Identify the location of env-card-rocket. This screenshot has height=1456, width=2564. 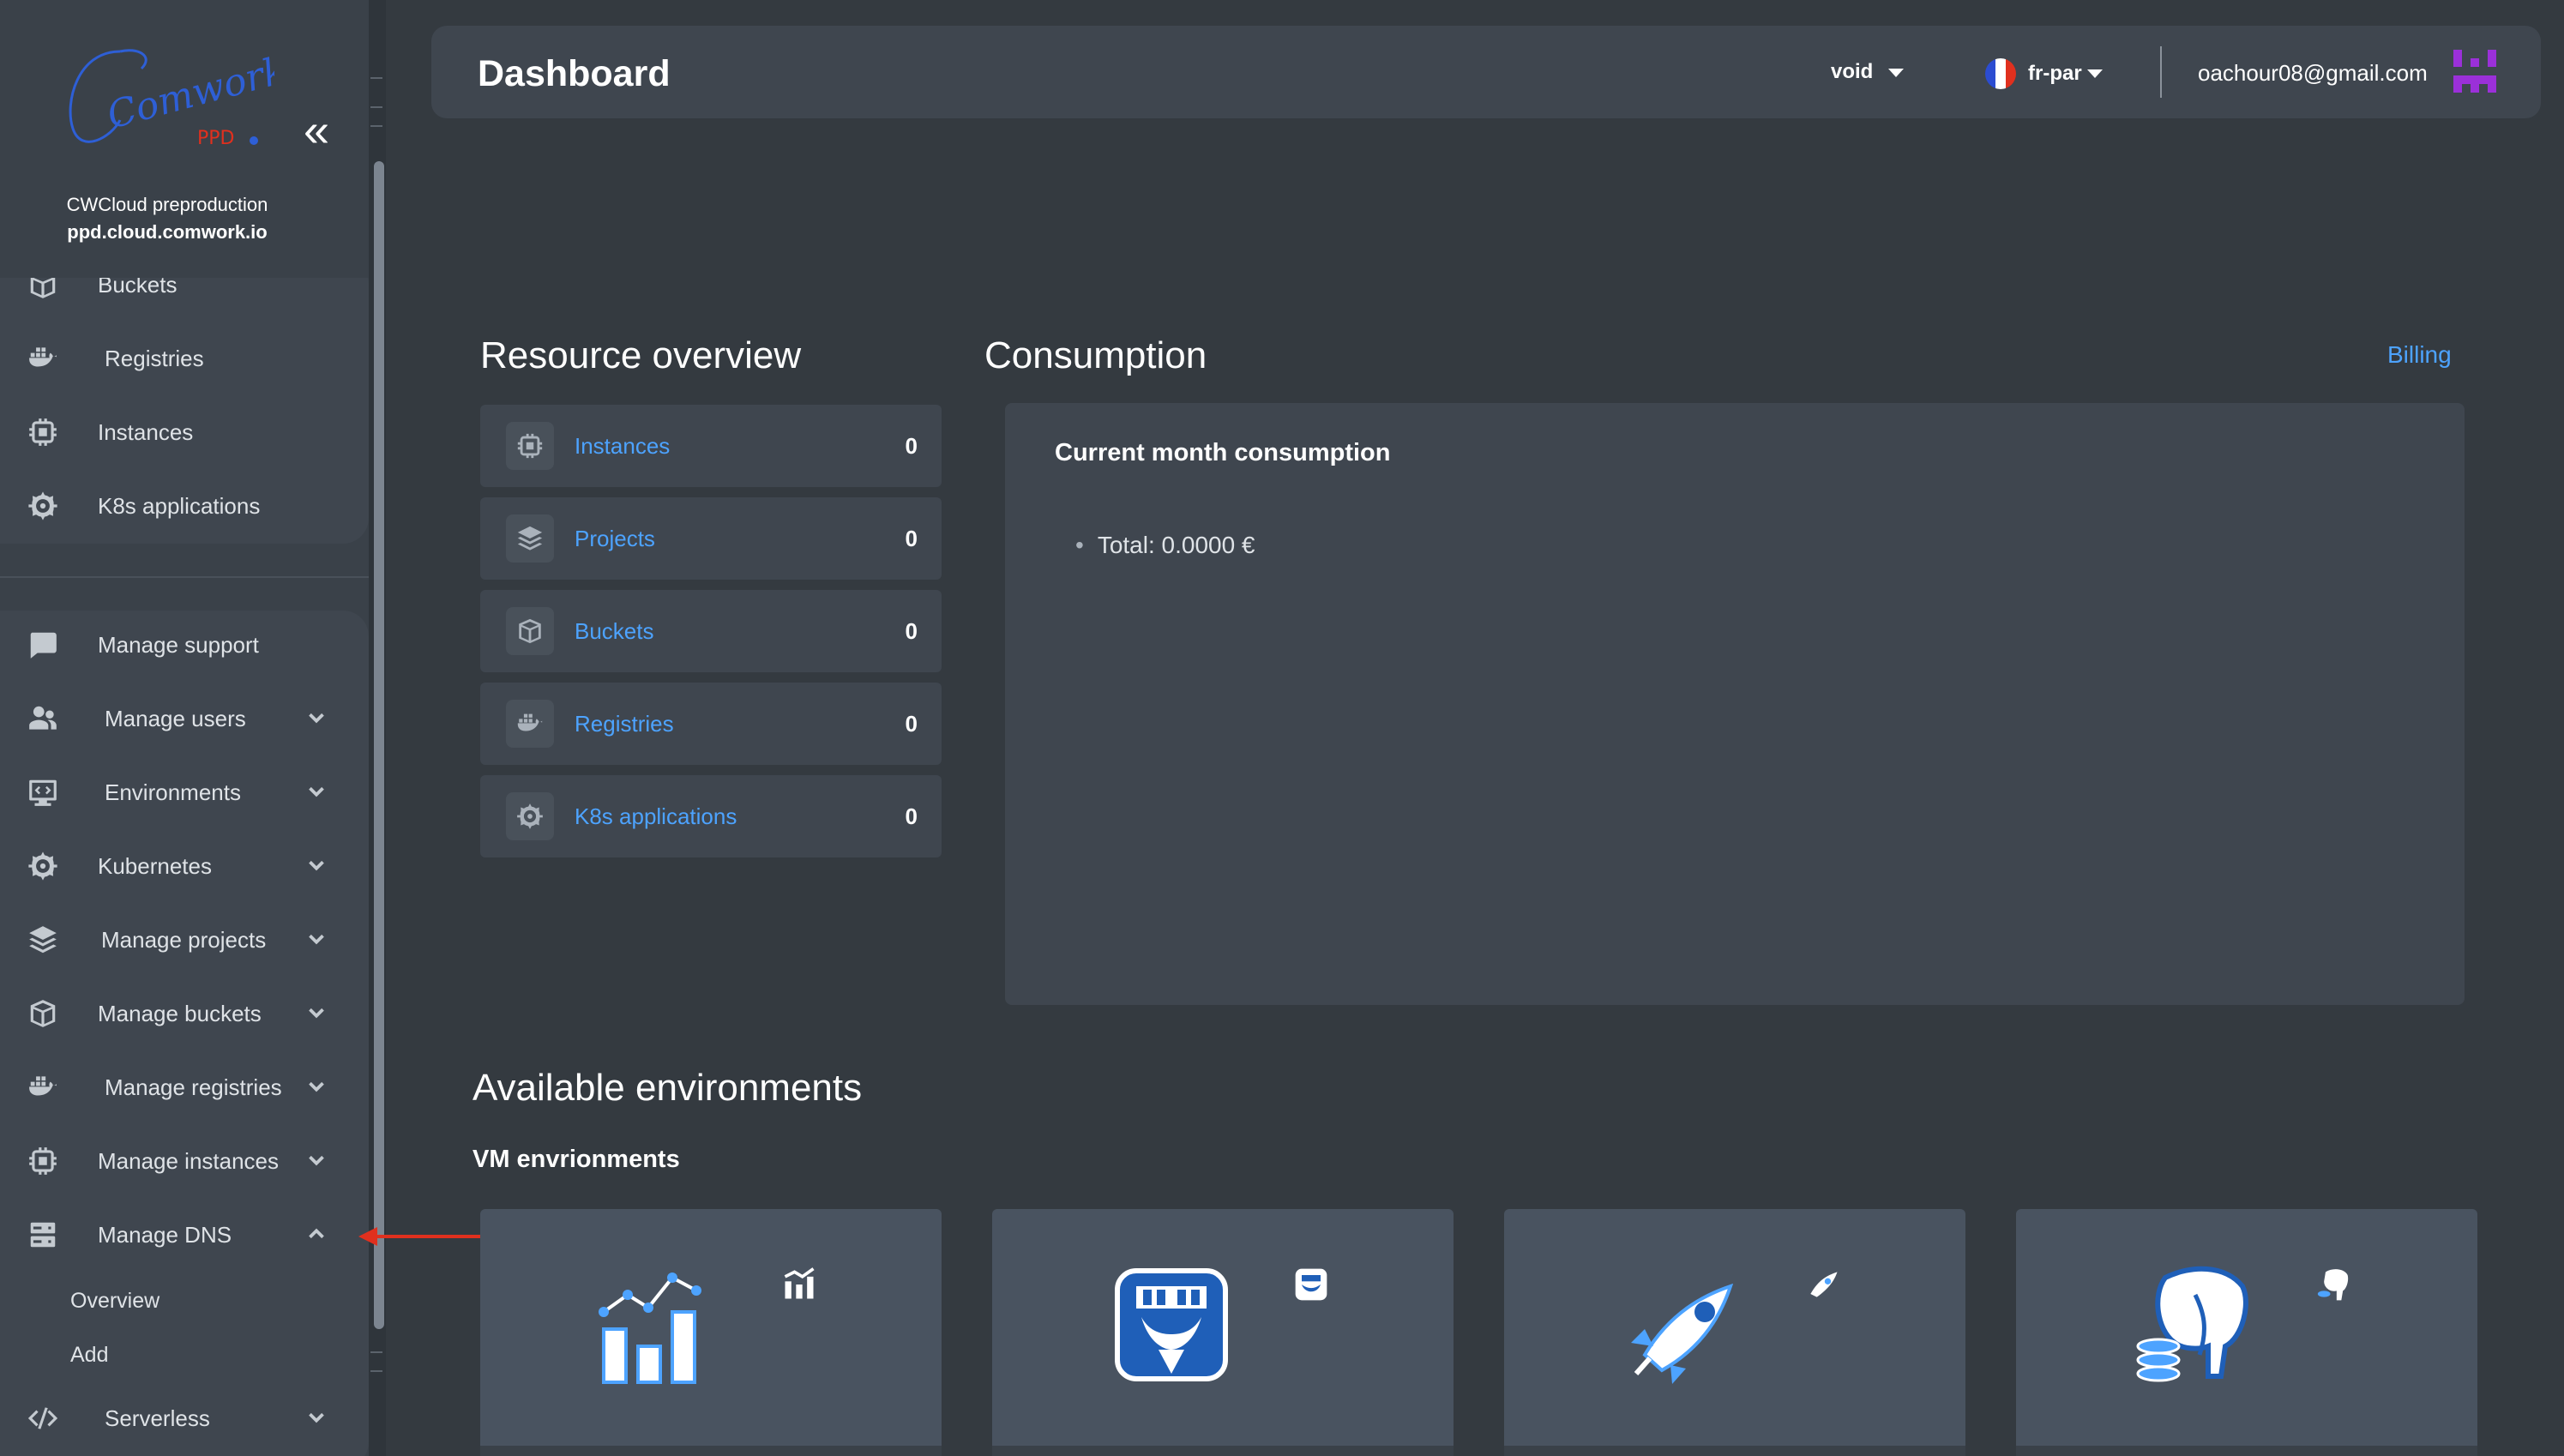
(1735, 1333).